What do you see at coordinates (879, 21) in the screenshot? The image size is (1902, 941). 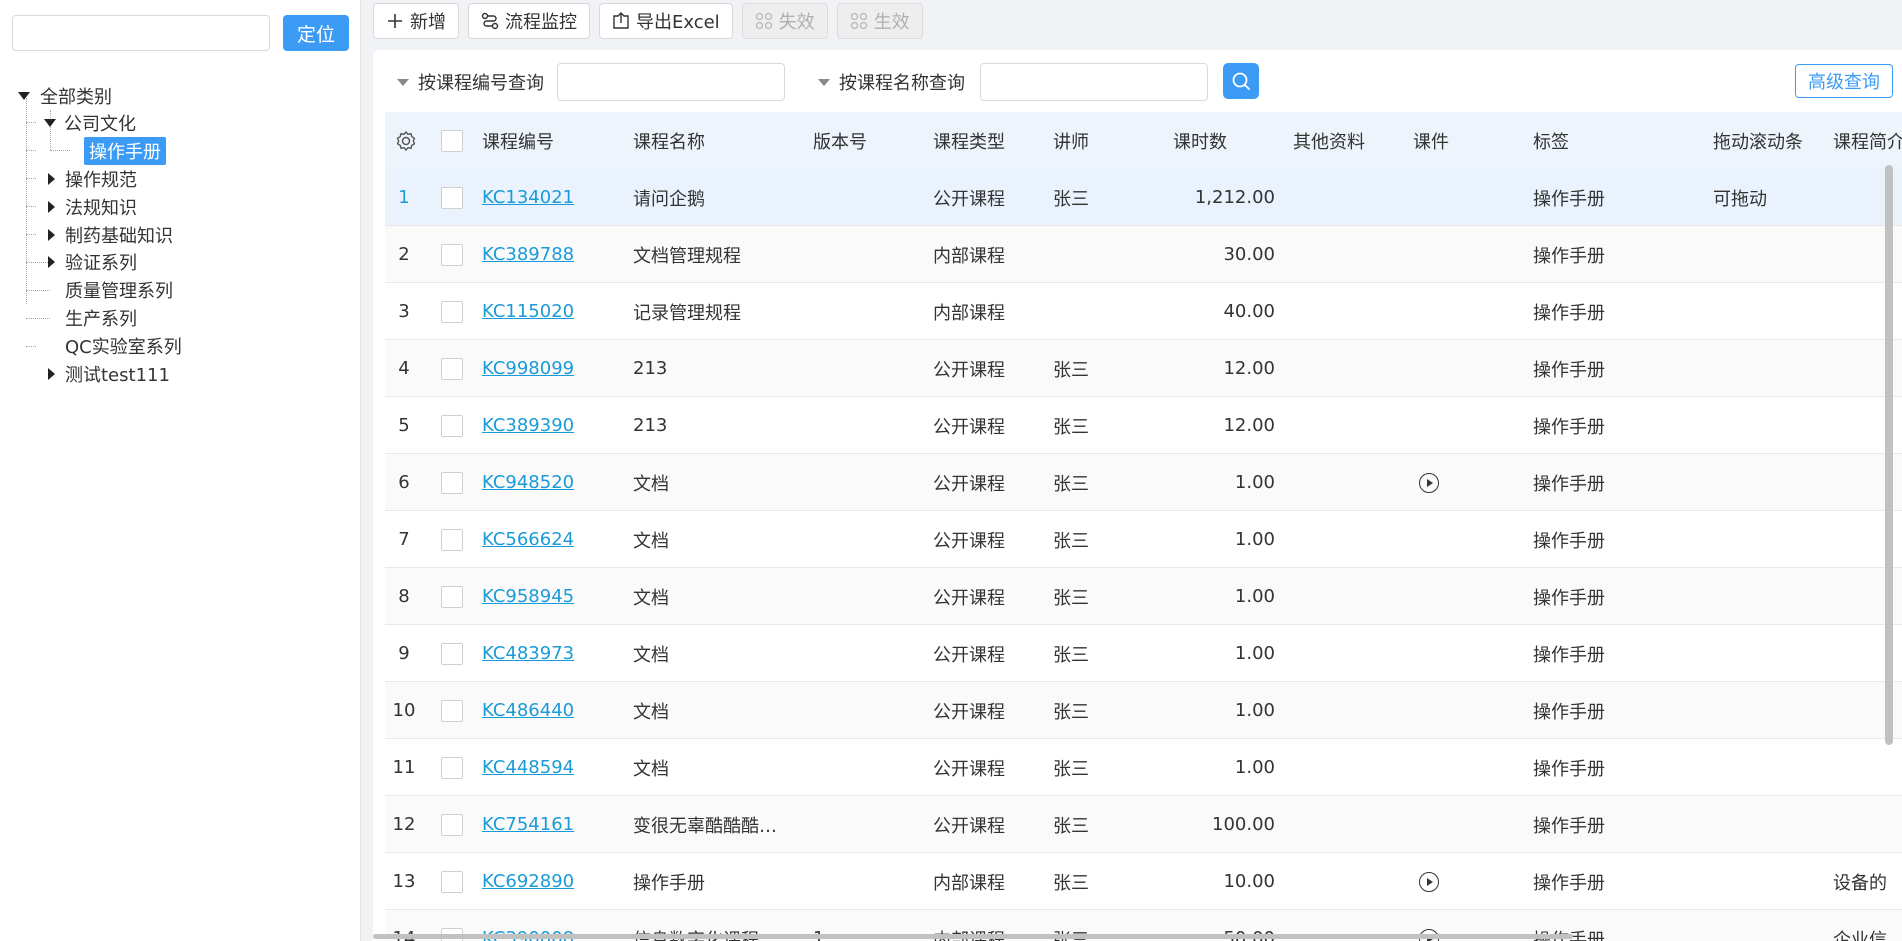 I see `validate-button: 生效` at bounding box center [879, 21].